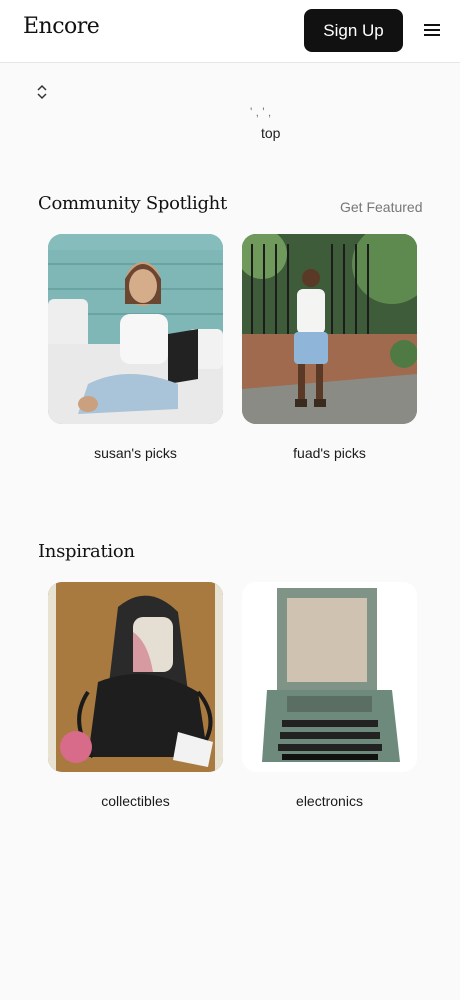 This screenshot has width=460, height=1000. Describe the element at coordinates (135, 453) in the screenshot. I see `susan-picks-label: susan's picks` at that location.